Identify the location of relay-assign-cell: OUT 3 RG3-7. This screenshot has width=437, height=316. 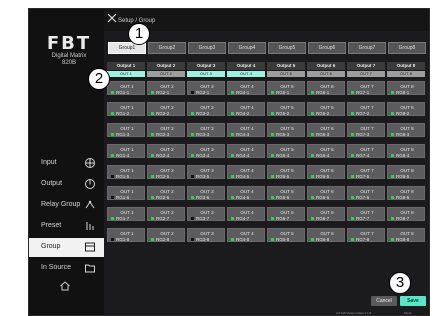
(206, 214).